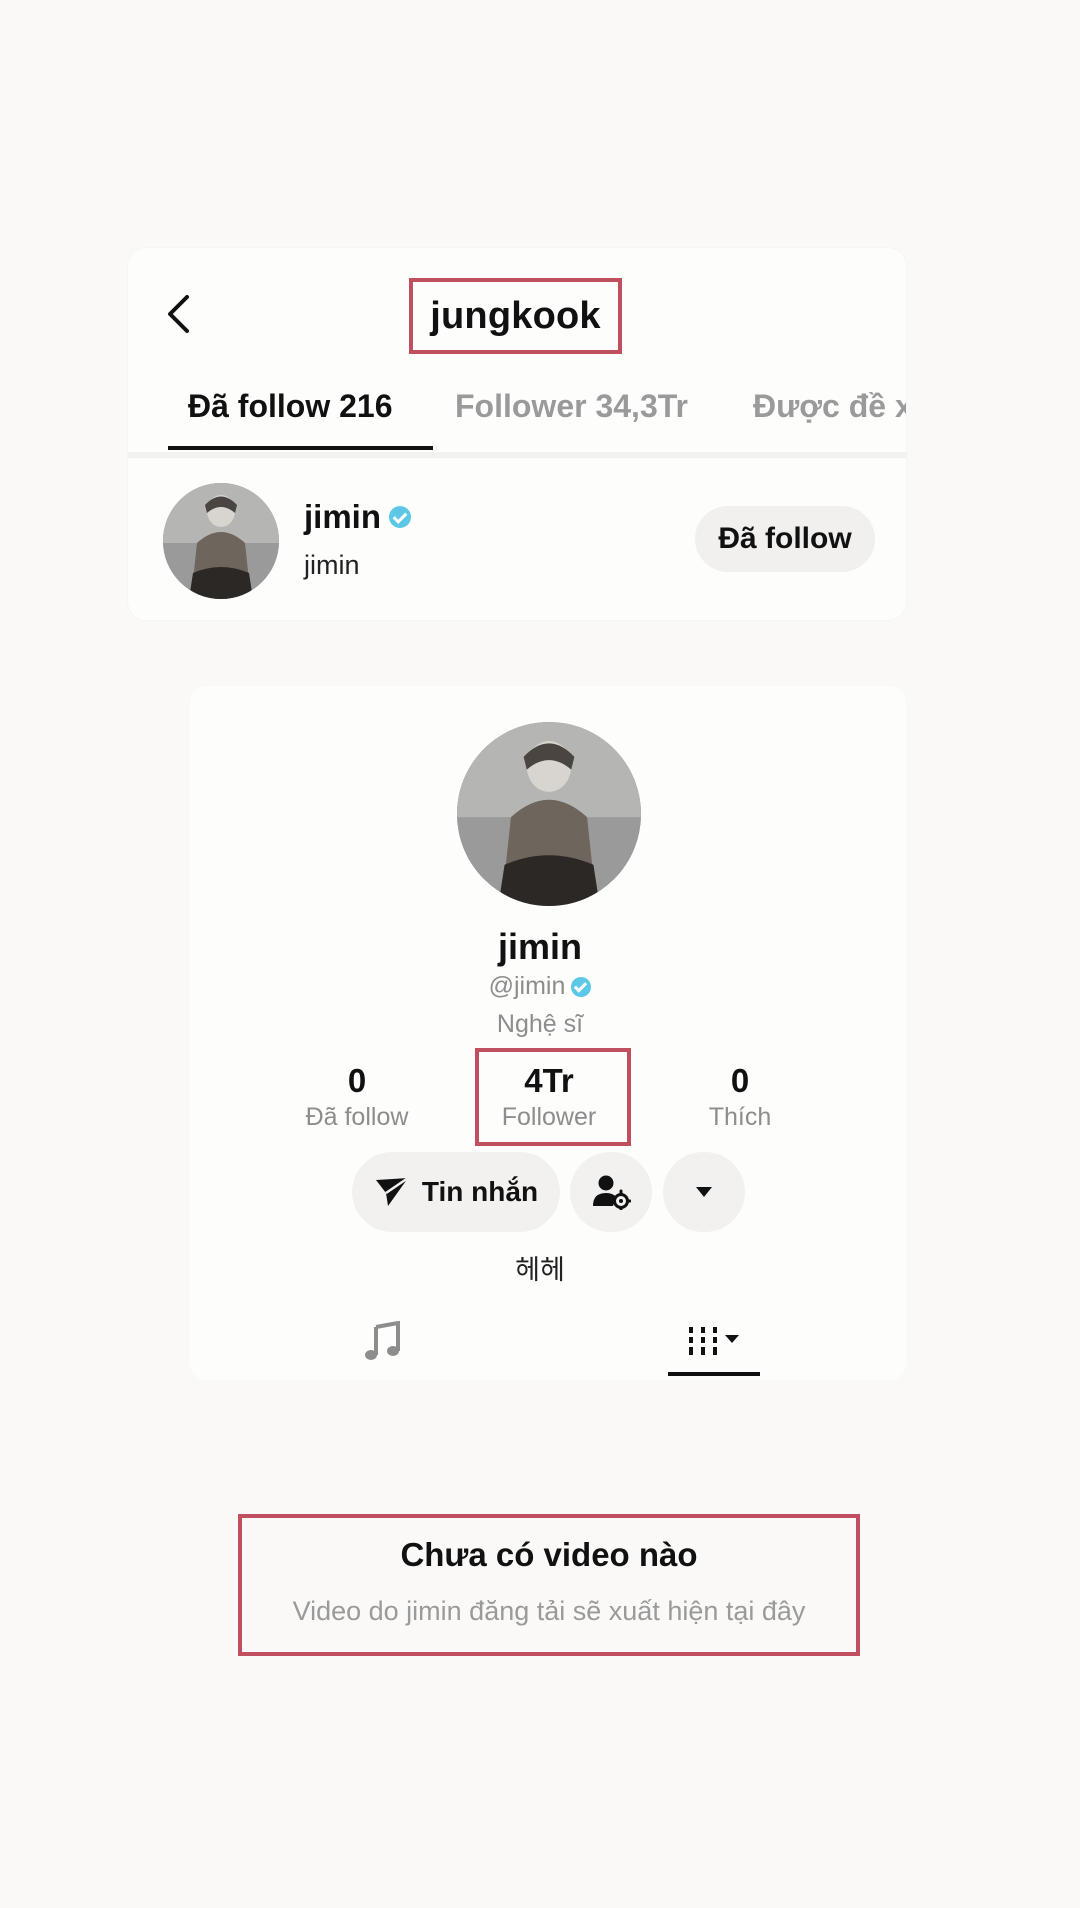 This screenshot has width=1080, height=1908. What do you see at coordinates (527, 986) in the screenshot?
I see `profile-handle: @jimin` at bounding box center [527, 986].